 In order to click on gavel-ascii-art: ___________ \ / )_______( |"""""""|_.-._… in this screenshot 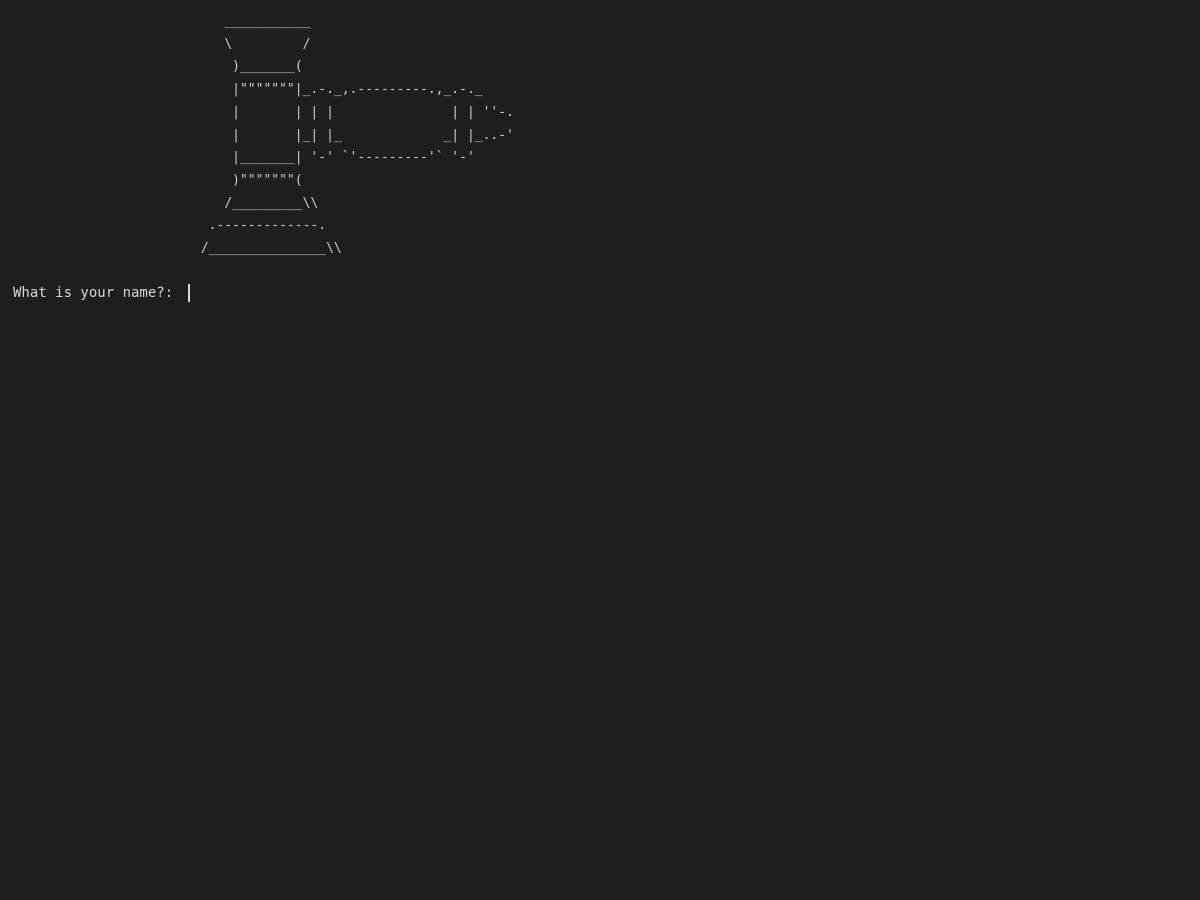, I will do `click(357, 135)`.